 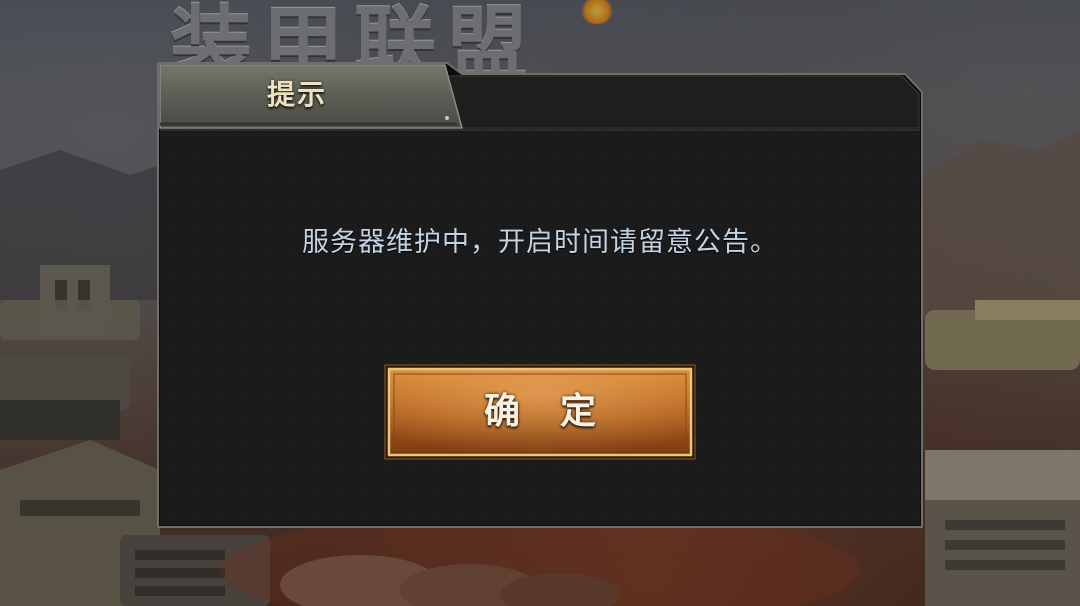 I want to click on dialog-title: 提示, so click(x=296, y=94).